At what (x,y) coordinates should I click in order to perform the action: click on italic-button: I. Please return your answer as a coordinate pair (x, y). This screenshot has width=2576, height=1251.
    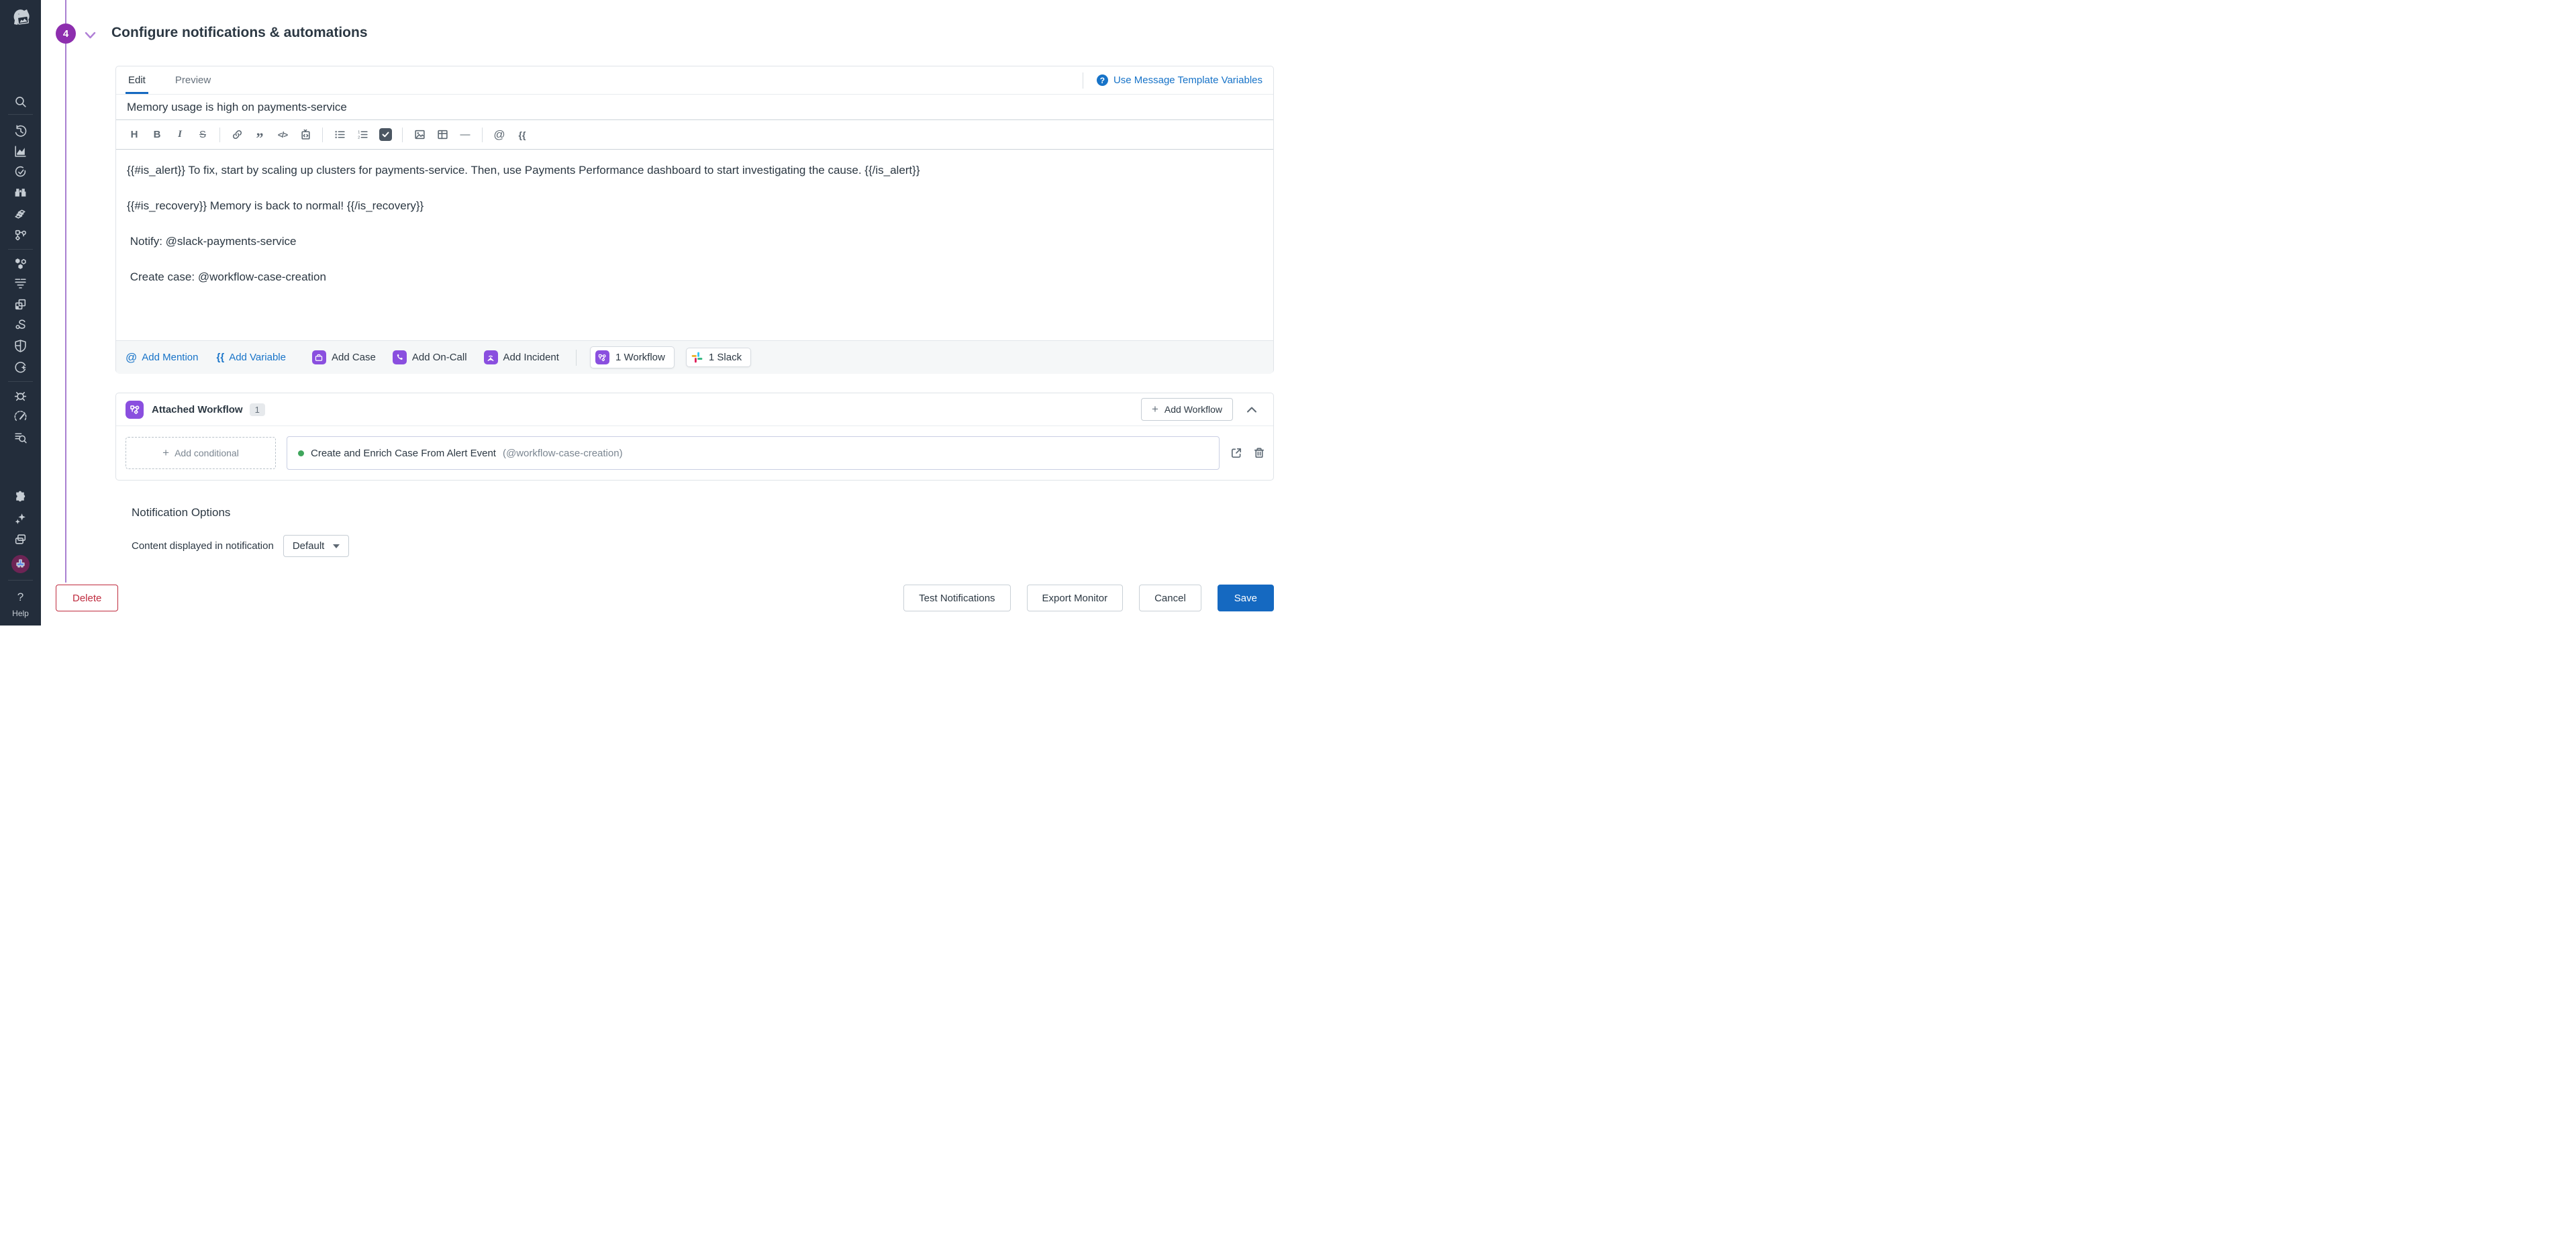
    Looking at the image, I should click on (179, 135).